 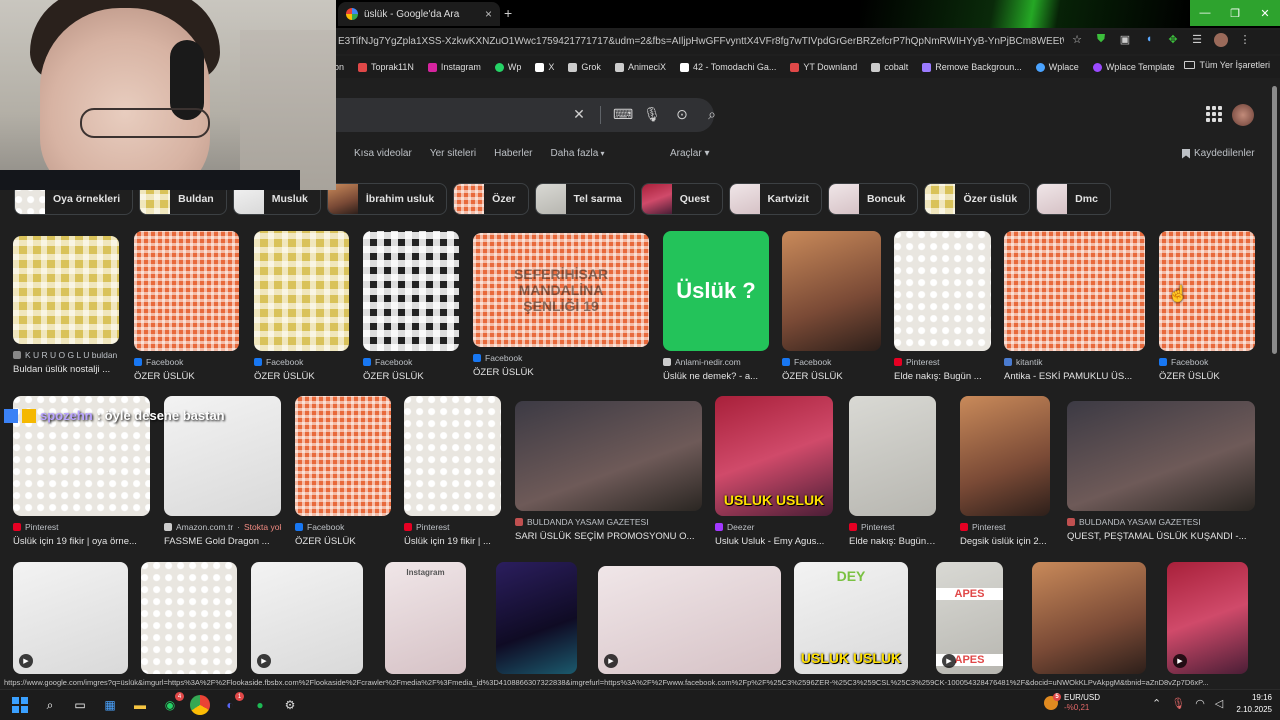 I want to click on microphone-tray-icon: 🎙, so click(x=1178, y=703).